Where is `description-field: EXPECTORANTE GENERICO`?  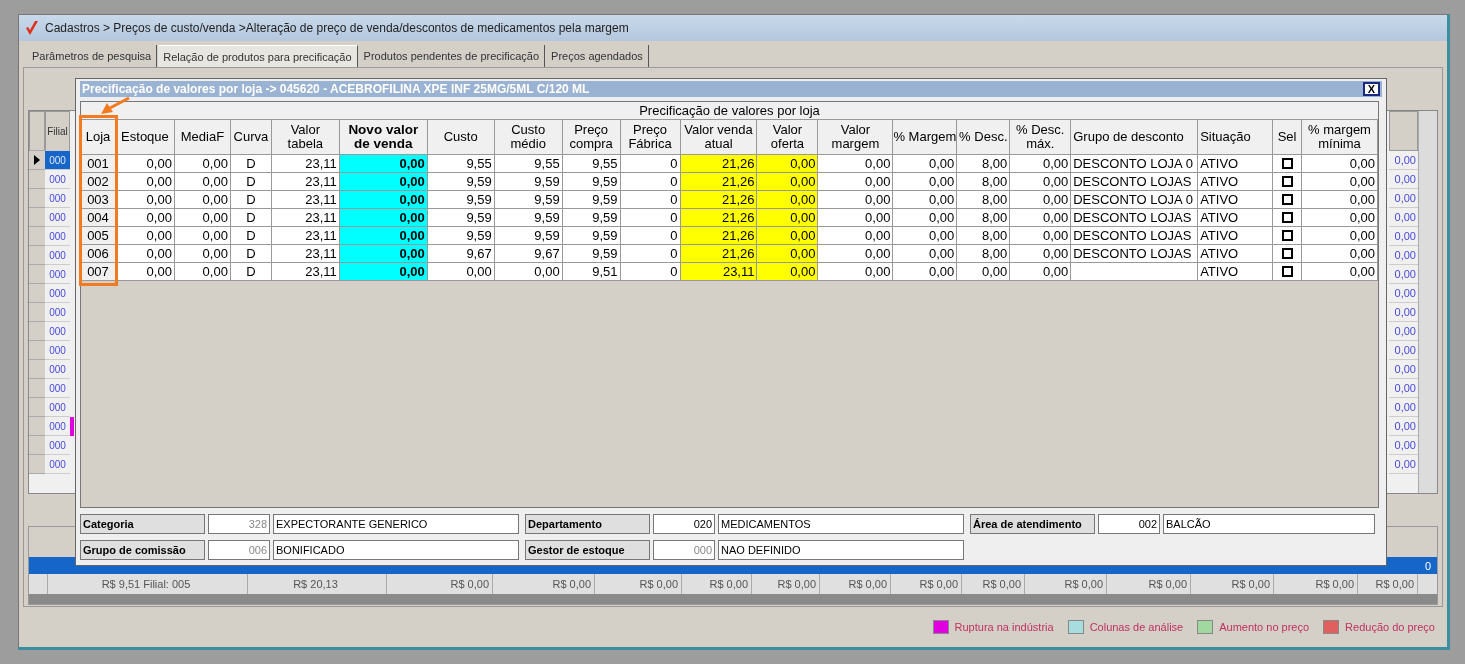 description-field: EXPECTORANTE GENERICO is located at coordinates (396, 524).